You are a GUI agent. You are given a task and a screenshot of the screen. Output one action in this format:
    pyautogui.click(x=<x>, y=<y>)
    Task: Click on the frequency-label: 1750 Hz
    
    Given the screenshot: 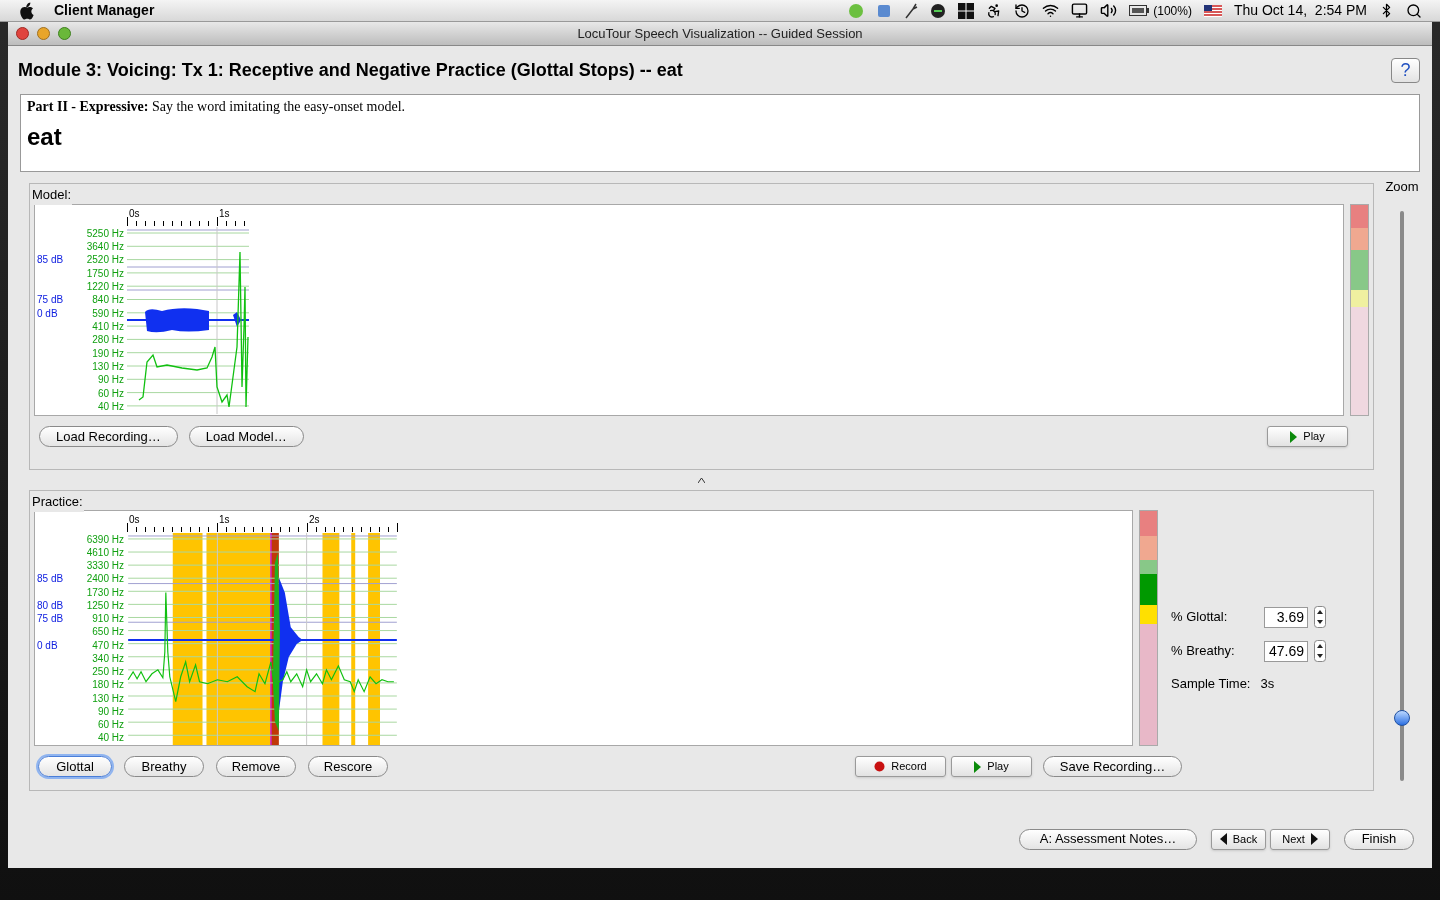 What is the action you would take?
    pyautogui.click(x=105, y=273)
    